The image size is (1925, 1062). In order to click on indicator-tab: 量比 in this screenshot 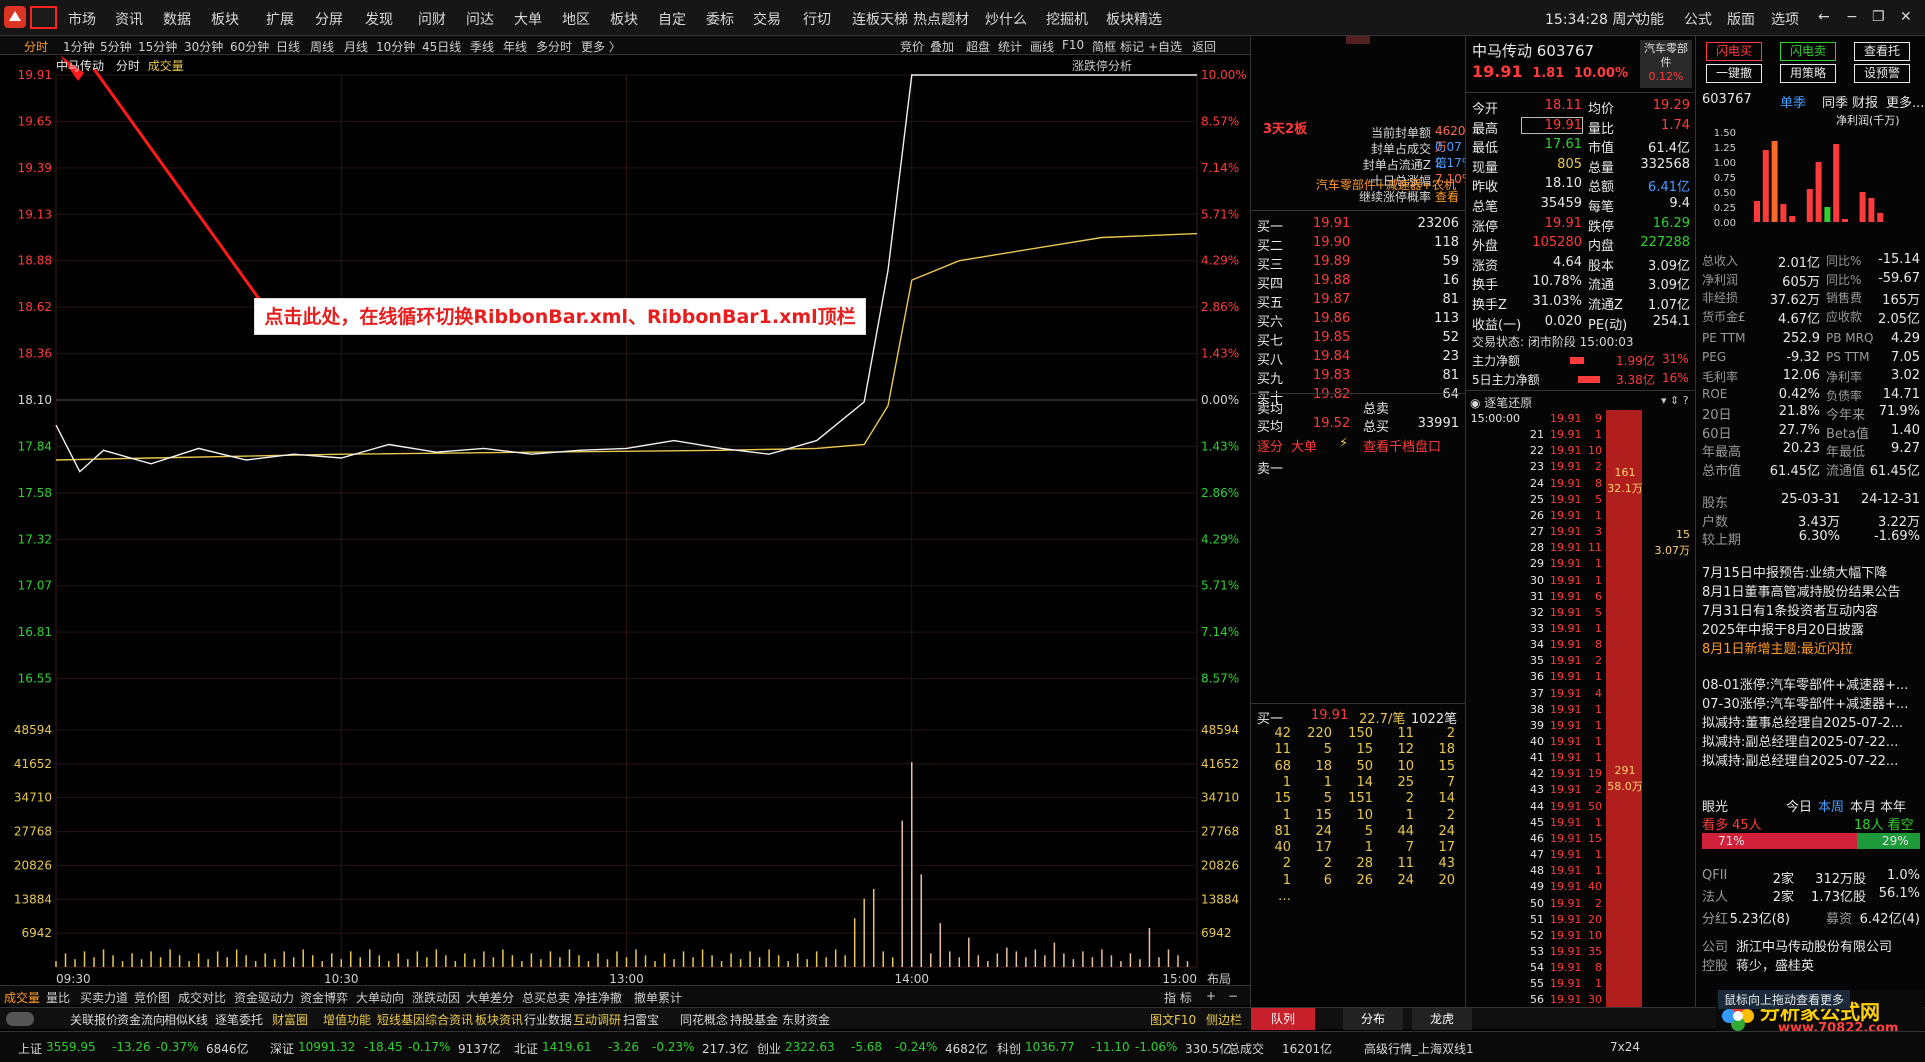, I will do `click(58, 997)`.